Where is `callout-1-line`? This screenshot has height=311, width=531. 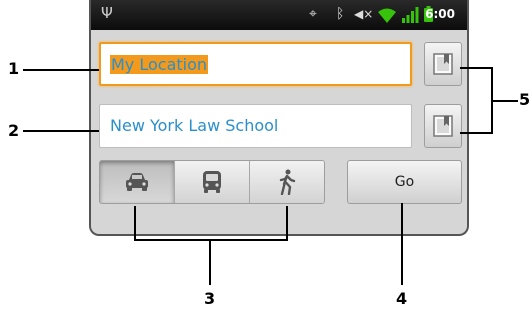 callout-1-line is located at coordinates (61, 70).